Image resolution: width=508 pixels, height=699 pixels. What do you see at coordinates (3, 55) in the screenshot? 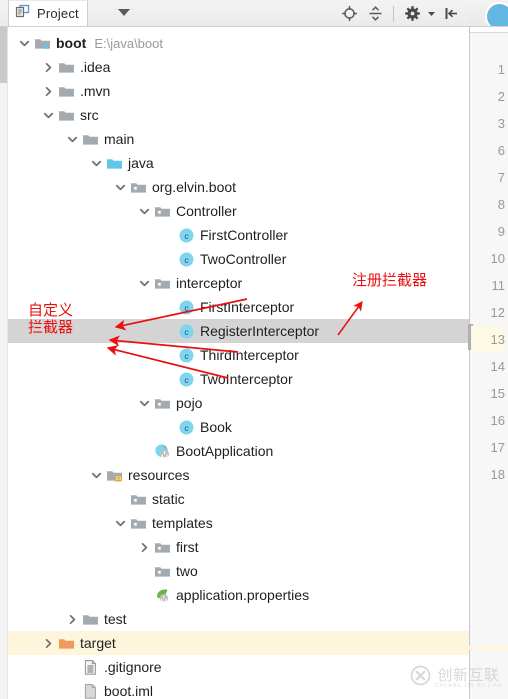
I see `scrollbar-thumb` at bounding box center [3, 55].